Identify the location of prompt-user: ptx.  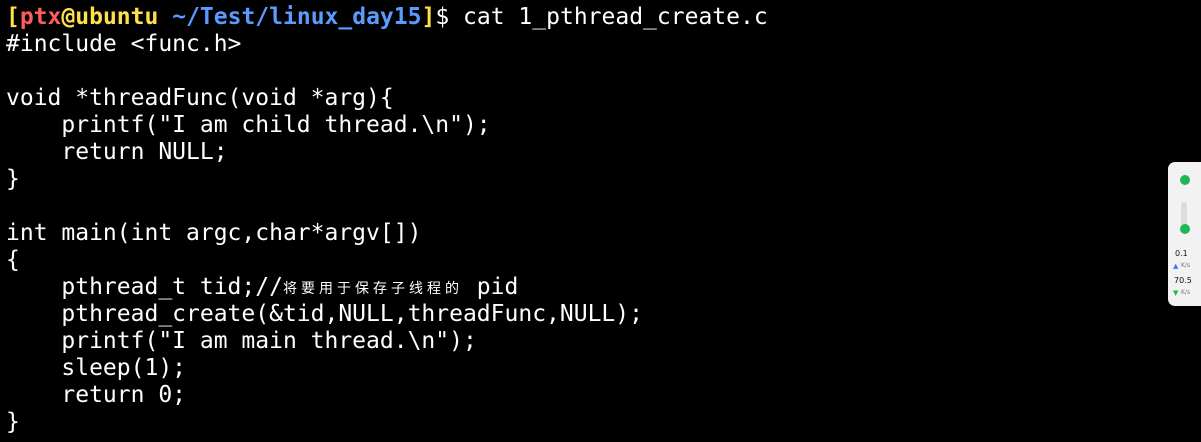
(40, 17).